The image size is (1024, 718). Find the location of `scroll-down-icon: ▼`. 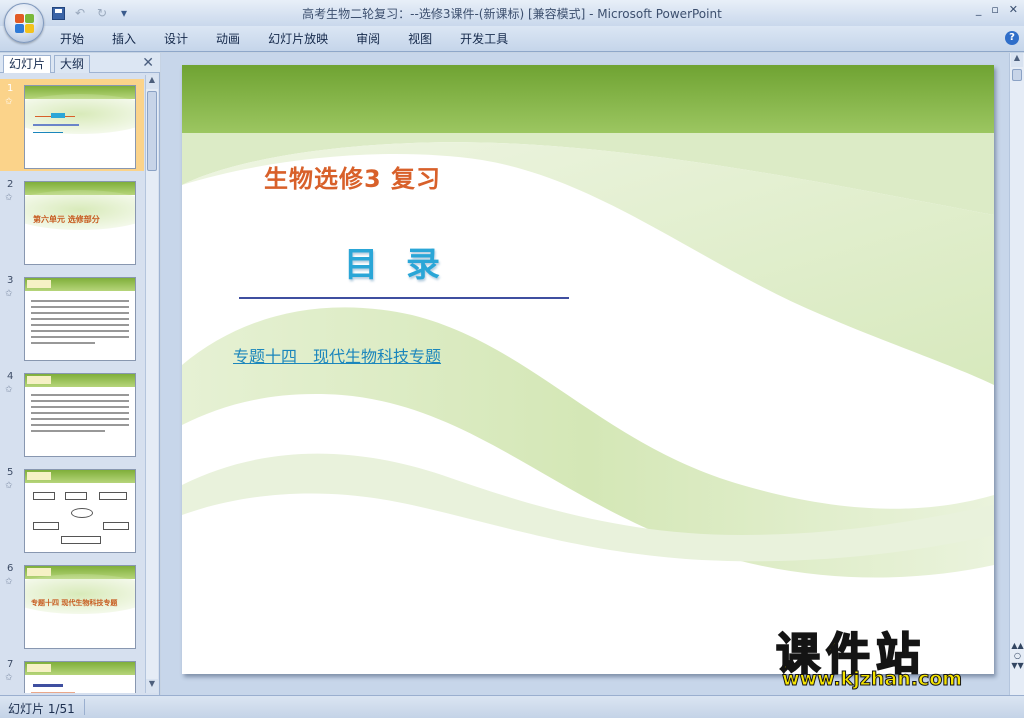

scroll-down-icon: ▼ is located at coordinates (152, 686).